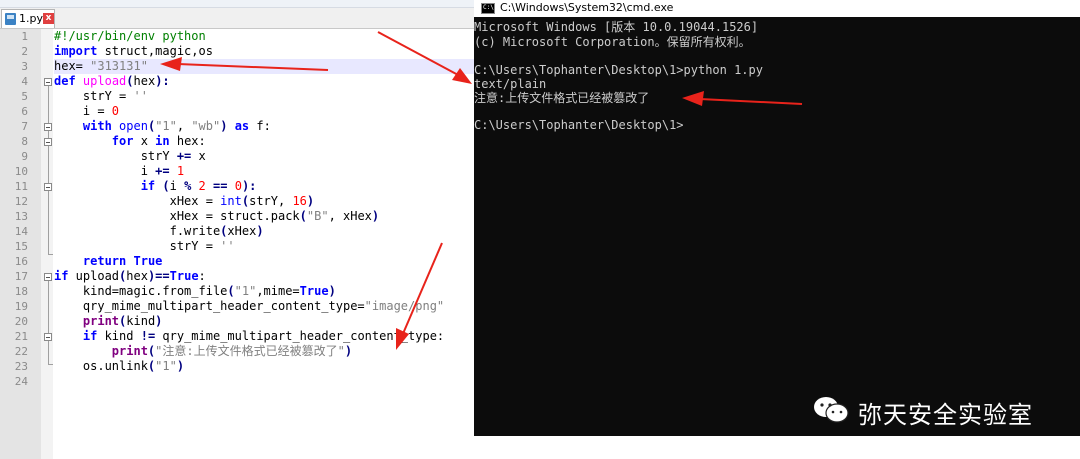  What do you see at coordinates (24, 51) in the screenshot?
I see `line-number: 2` at bounding box center [24, 51].